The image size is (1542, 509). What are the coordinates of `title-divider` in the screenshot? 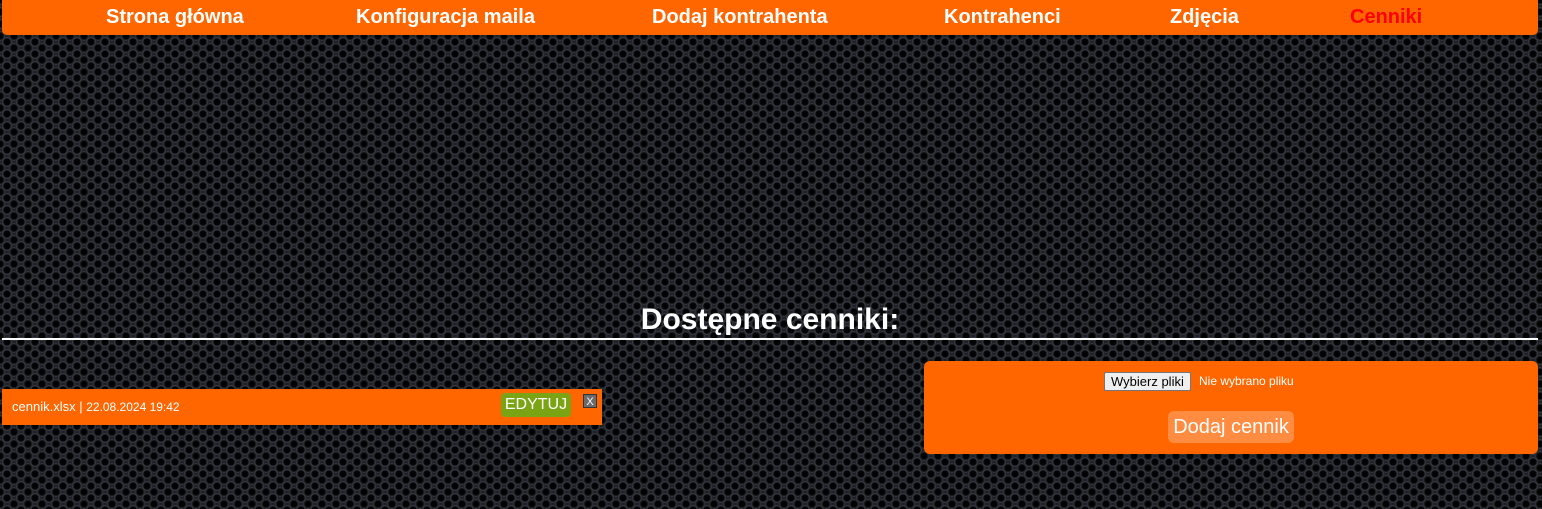 It's located at (770, 339).